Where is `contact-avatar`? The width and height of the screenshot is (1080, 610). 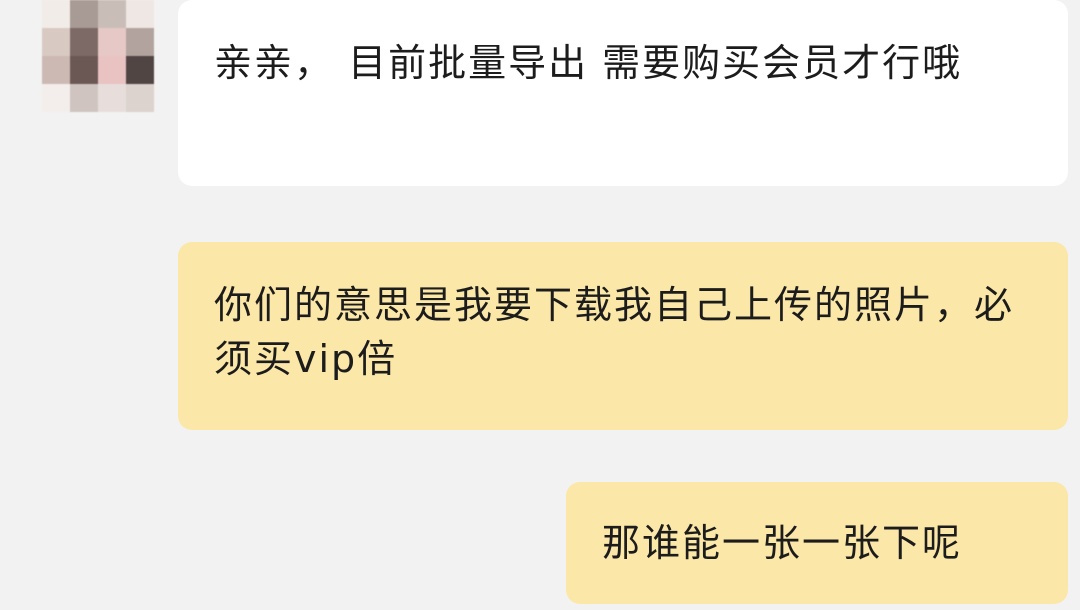 contact-avatar is located at coordinates (98, 56).